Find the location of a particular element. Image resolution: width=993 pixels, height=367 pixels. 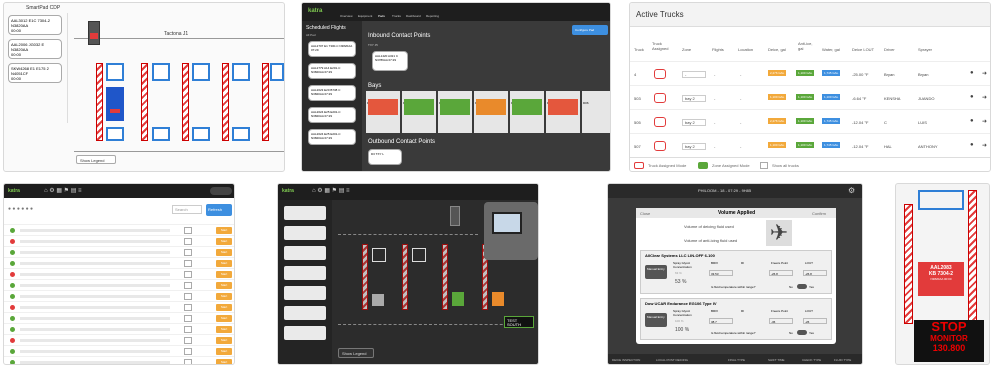

flight-card: SKW4268 E1 E175 2 N4051CF 00:00 is located at coordinates (35, 73).